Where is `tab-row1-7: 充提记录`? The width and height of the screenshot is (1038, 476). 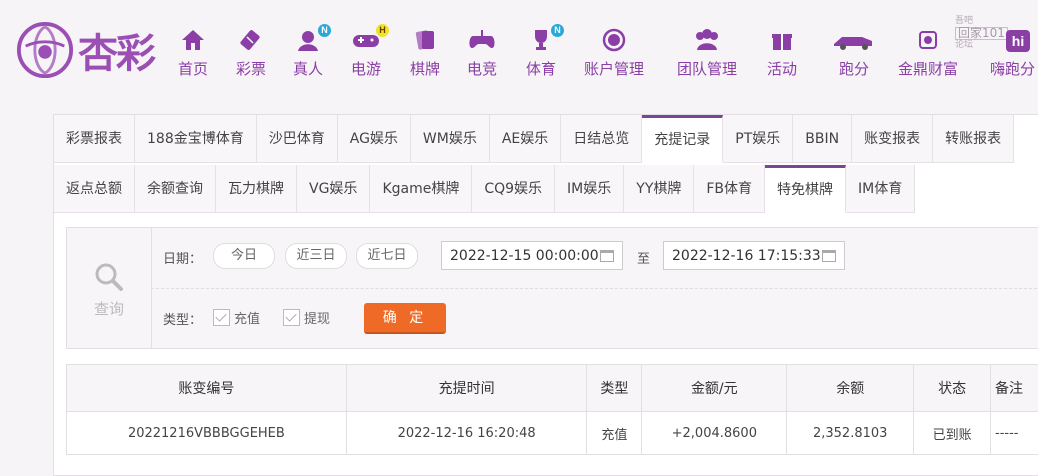 tab-row1-7: 充提记录 is located at coordinates (682, 139).